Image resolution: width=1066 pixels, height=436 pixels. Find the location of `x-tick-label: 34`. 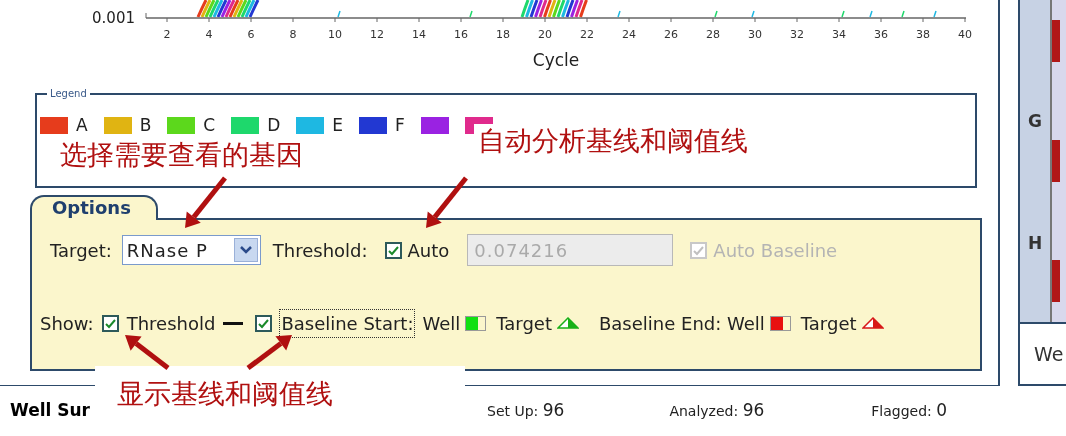

x-tick-label: 34 is located at coordinates (839, 34).